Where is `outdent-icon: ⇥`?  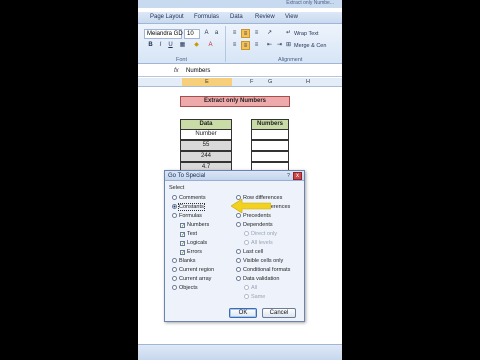
outdent-icon: ⇥ is located at coordinates (279, 45).